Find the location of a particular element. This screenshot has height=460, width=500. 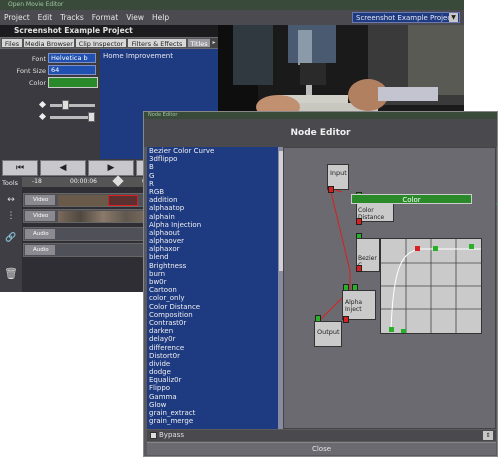

bezier-curve-graph is located at coordinates (431, 286).